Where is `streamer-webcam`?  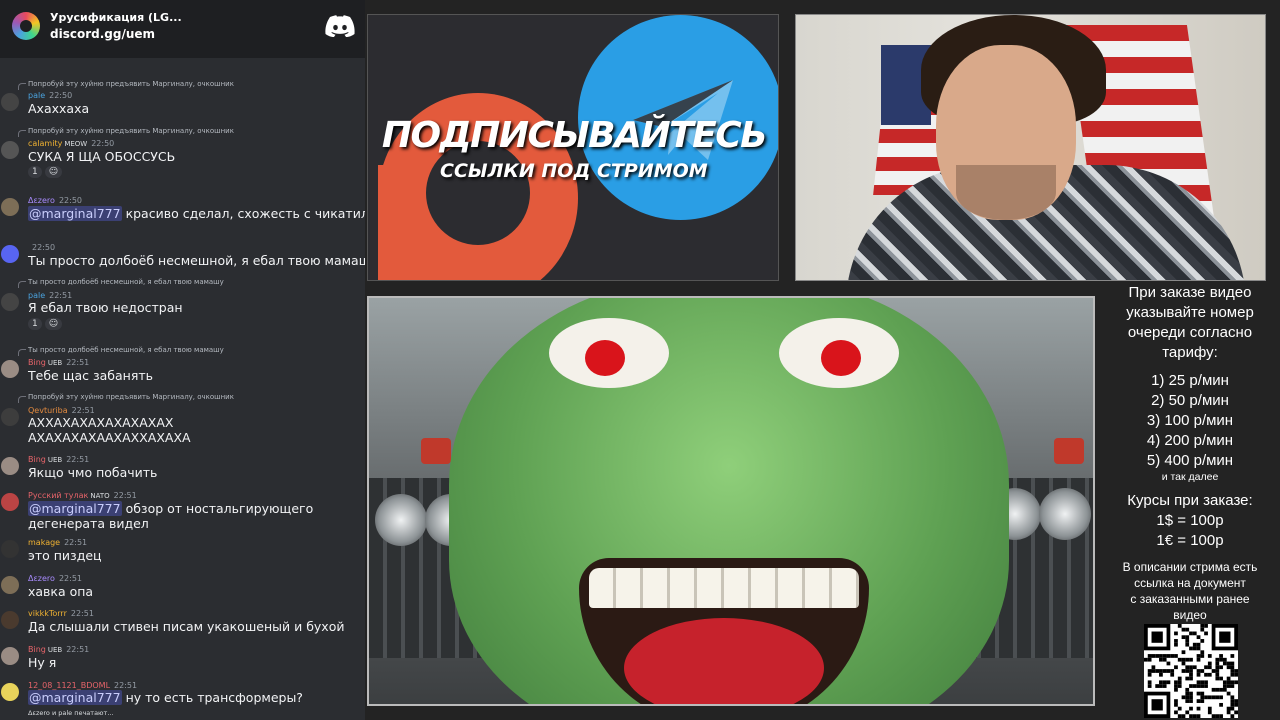
streamer-webcam is located at coordinates (1030, 147).